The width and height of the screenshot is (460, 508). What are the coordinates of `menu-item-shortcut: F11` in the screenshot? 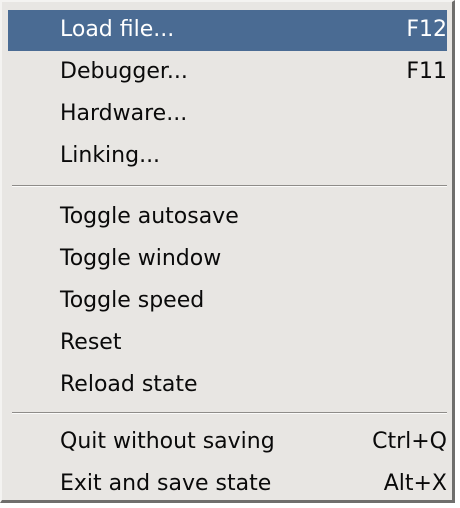 It's located at (426, 71).